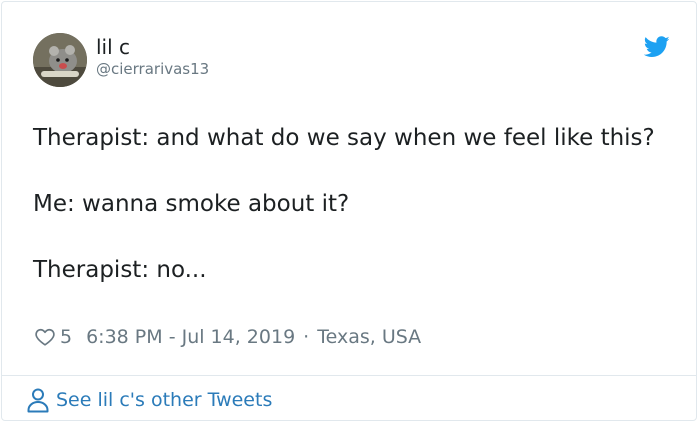 The image size is (700, 424). What do you see at coordinates (190, 337) in the screenshot?
I see `timestamp: 6:38 PM - Jul 14, 2019` at bounding box center [190, 337].